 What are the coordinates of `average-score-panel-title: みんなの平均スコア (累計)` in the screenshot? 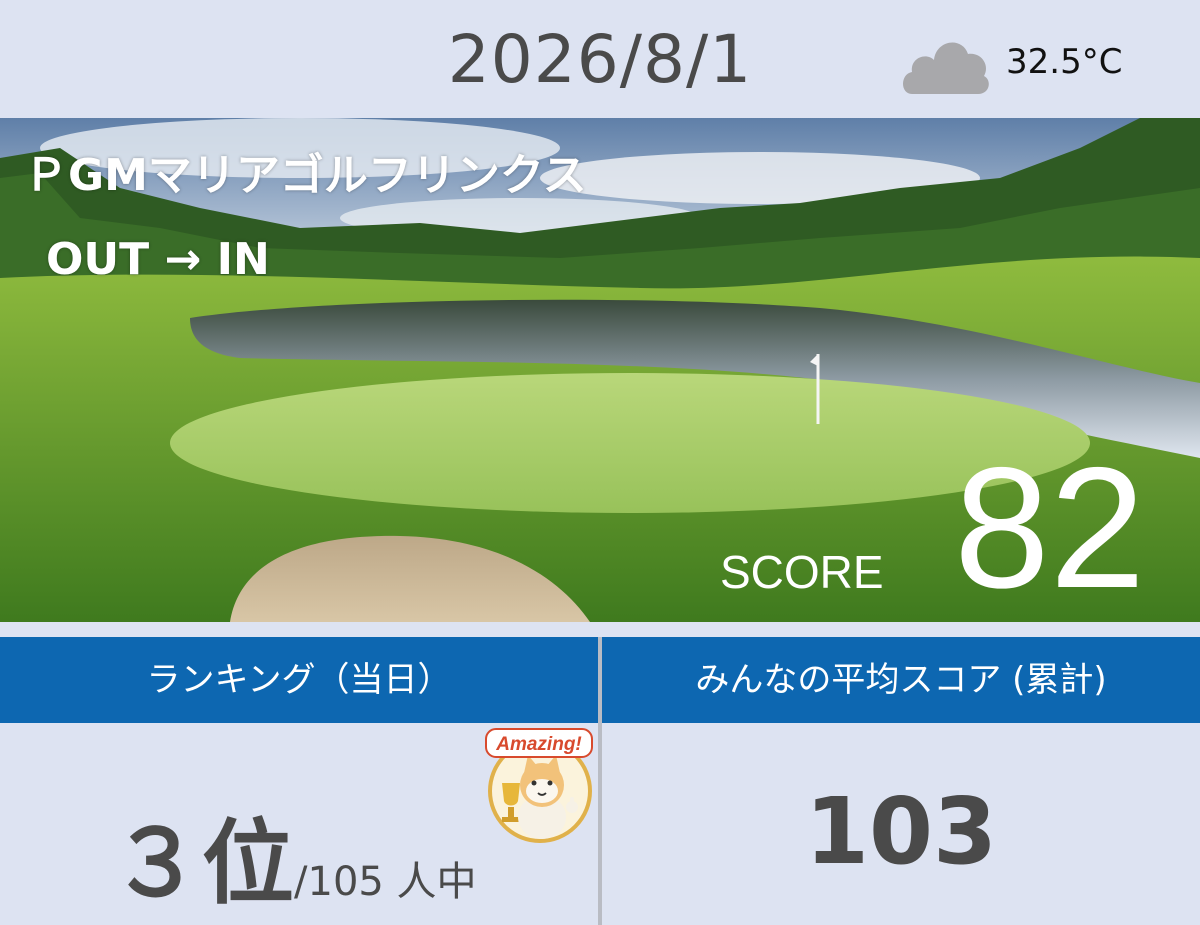 It's located at (901, 680).